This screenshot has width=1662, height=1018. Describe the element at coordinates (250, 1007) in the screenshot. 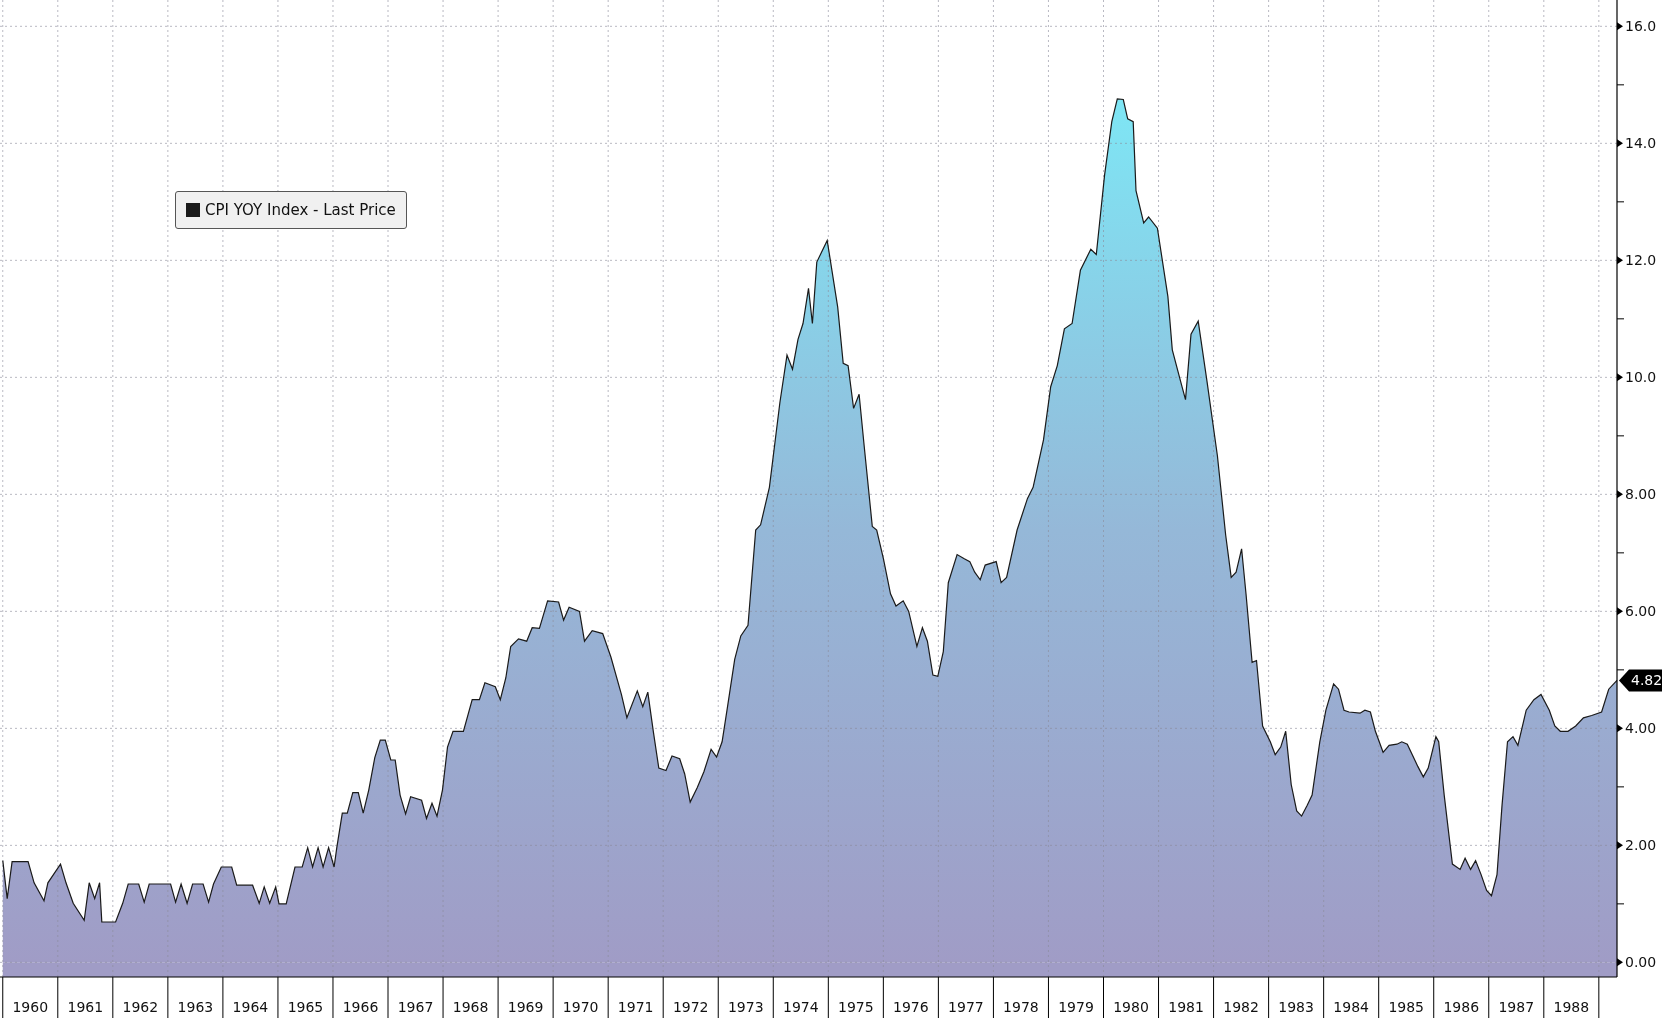

I see `axis-label: 1964` at that location.